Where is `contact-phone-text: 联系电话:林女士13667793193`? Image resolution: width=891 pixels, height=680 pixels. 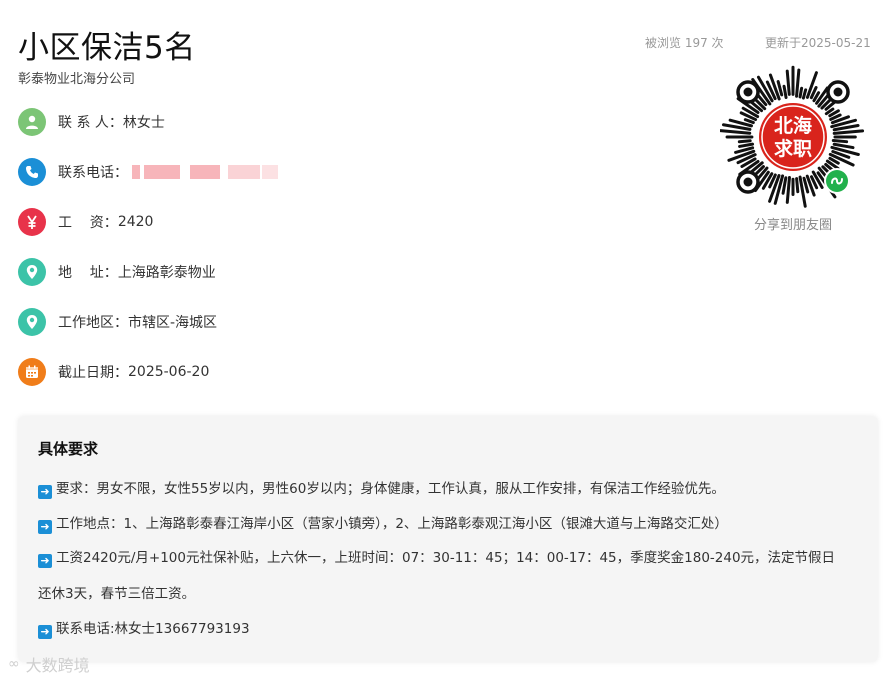 contact-phone-text: 联系电话:林女士13667793193 is located at coordinates (153, 629).